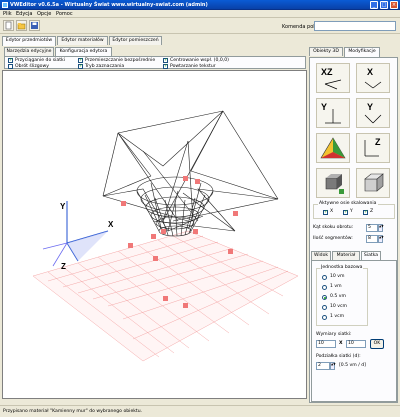  What do you see at coordinates (337, 316) in the screenshot?
I see `unit-1vcm-label: 1 vcm` at bounding box center [337, 316].